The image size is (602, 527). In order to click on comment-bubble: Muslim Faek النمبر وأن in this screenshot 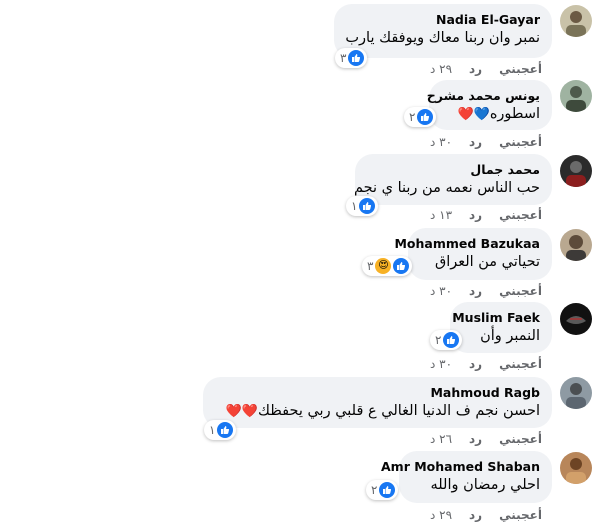, I will do `click(501, 327)`.